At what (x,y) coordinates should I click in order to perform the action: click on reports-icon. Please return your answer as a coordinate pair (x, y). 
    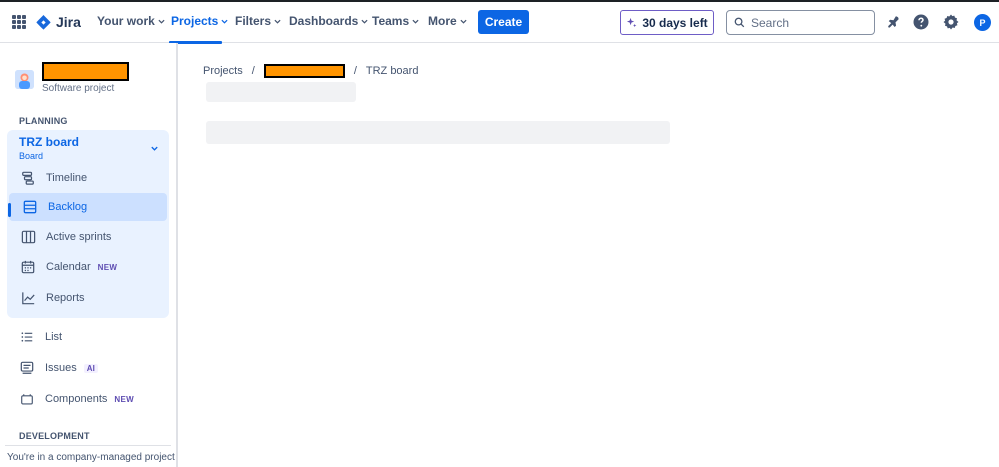
    Looking at the image, I should click on (28, 298).